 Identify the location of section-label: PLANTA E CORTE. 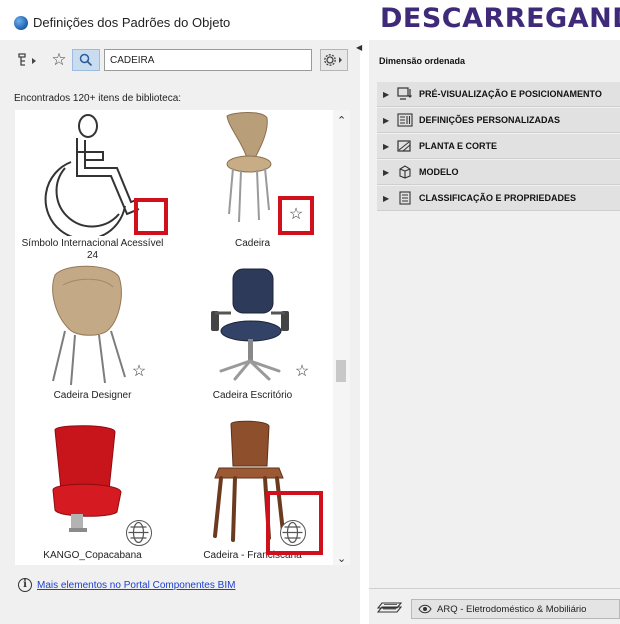
(458, 146).